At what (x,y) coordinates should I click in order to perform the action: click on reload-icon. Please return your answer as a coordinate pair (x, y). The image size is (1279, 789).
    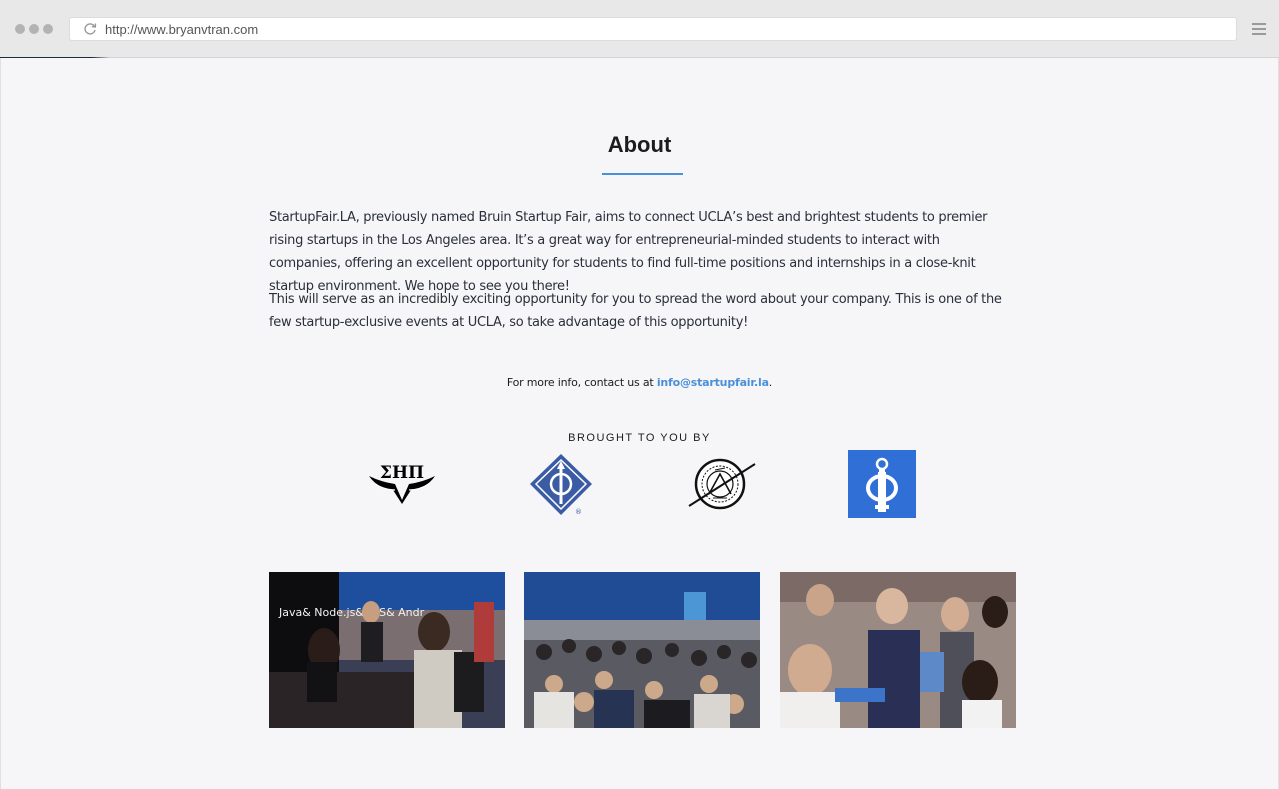
    Looking at the image, I should click on (90, 29).